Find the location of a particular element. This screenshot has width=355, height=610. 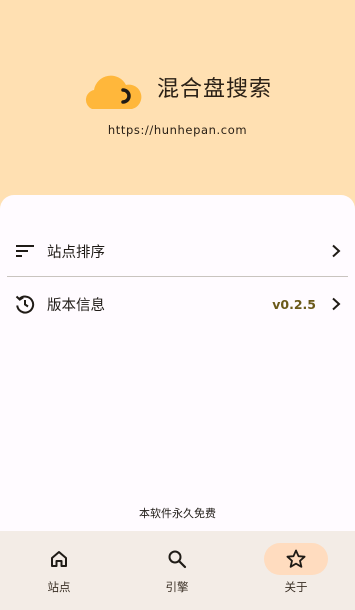

nav-item-about: 关于 is located at coordinates (296, 570).